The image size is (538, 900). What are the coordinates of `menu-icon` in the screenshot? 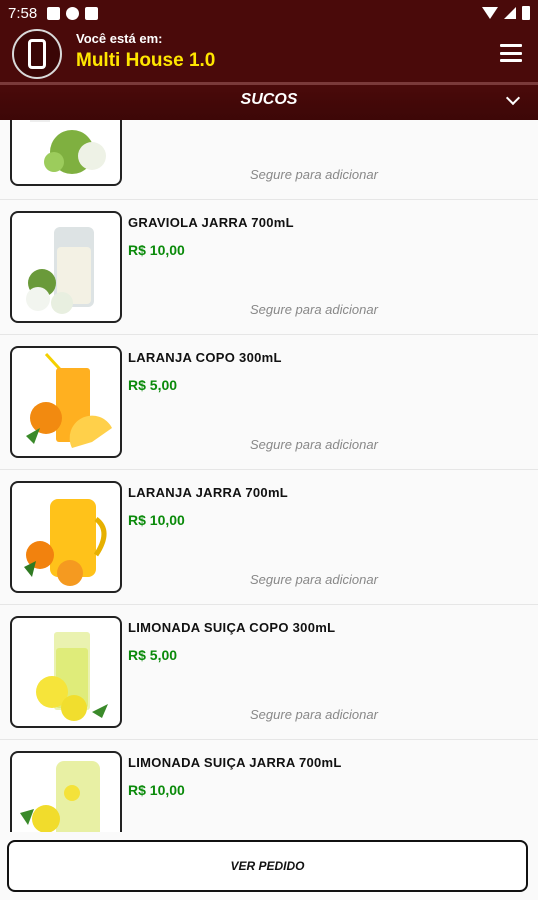 It's located at (511, 53).